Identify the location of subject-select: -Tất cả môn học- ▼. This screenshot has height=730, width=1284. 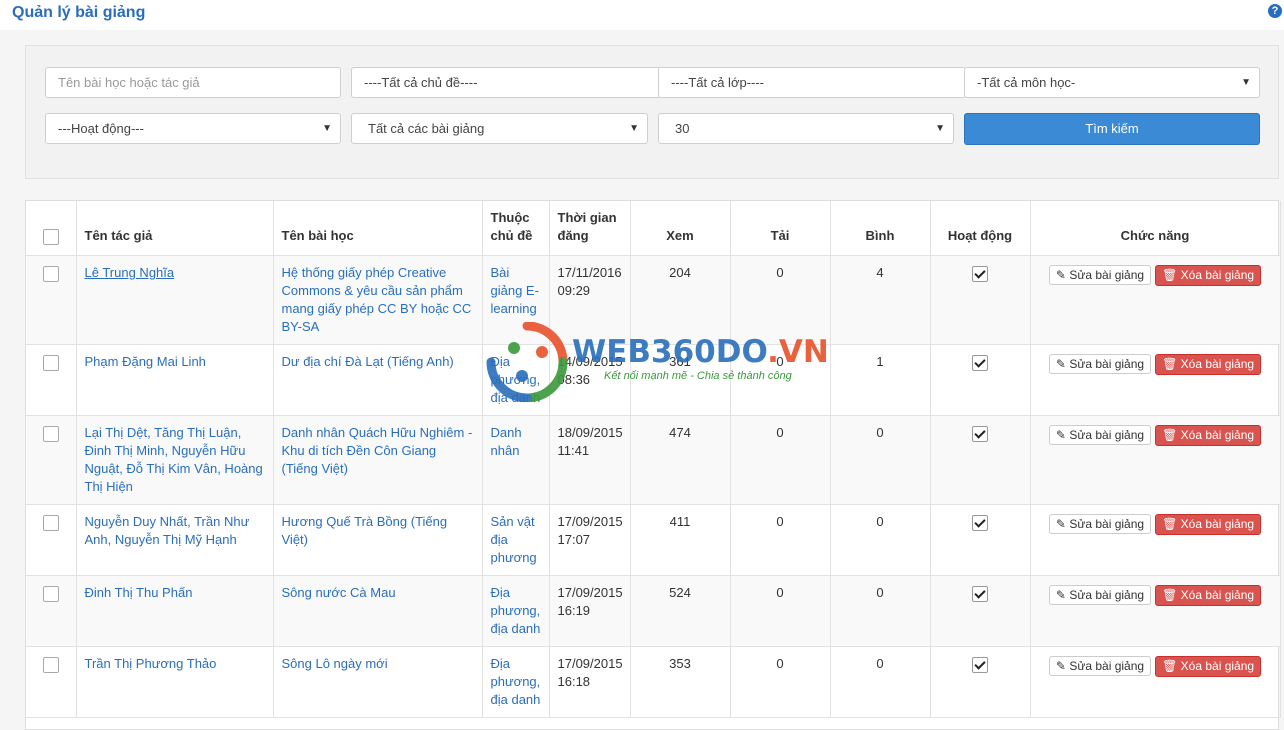
(1112, 82).